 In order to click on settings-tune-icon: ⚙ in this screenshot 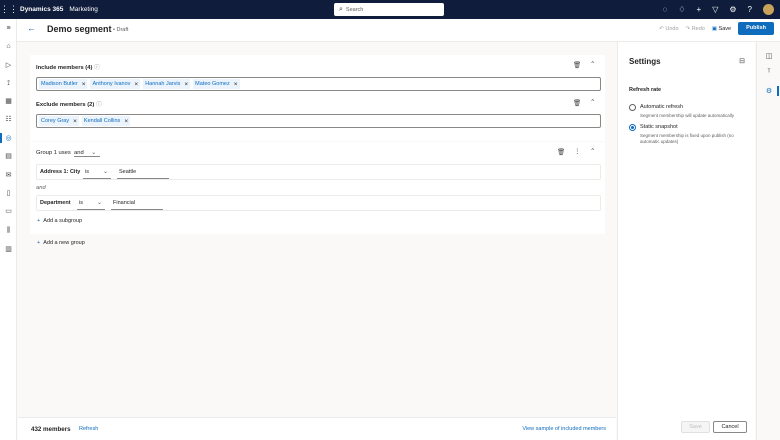, I will do `click(768, 91)`.